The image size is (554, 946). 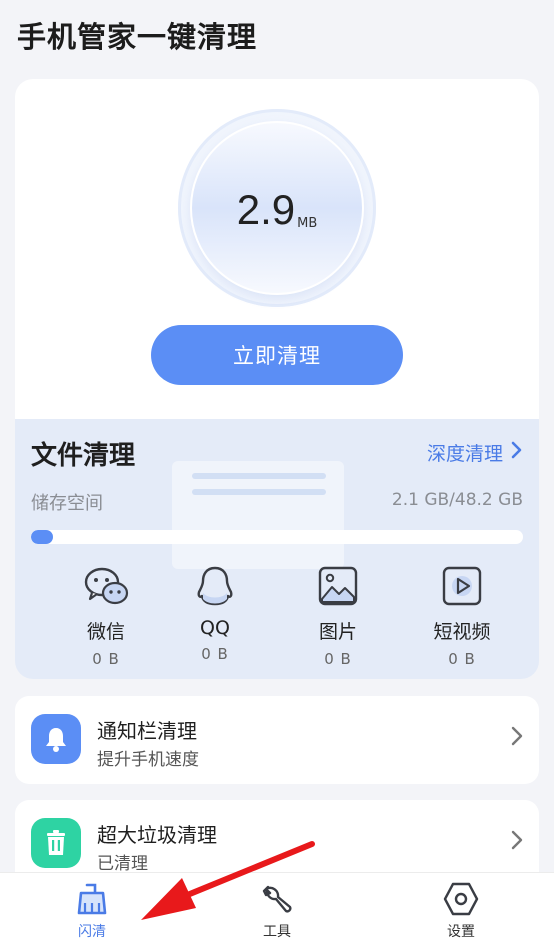 I want to click on deep-clean-link: 深度清理, so click(x=475, y=452).